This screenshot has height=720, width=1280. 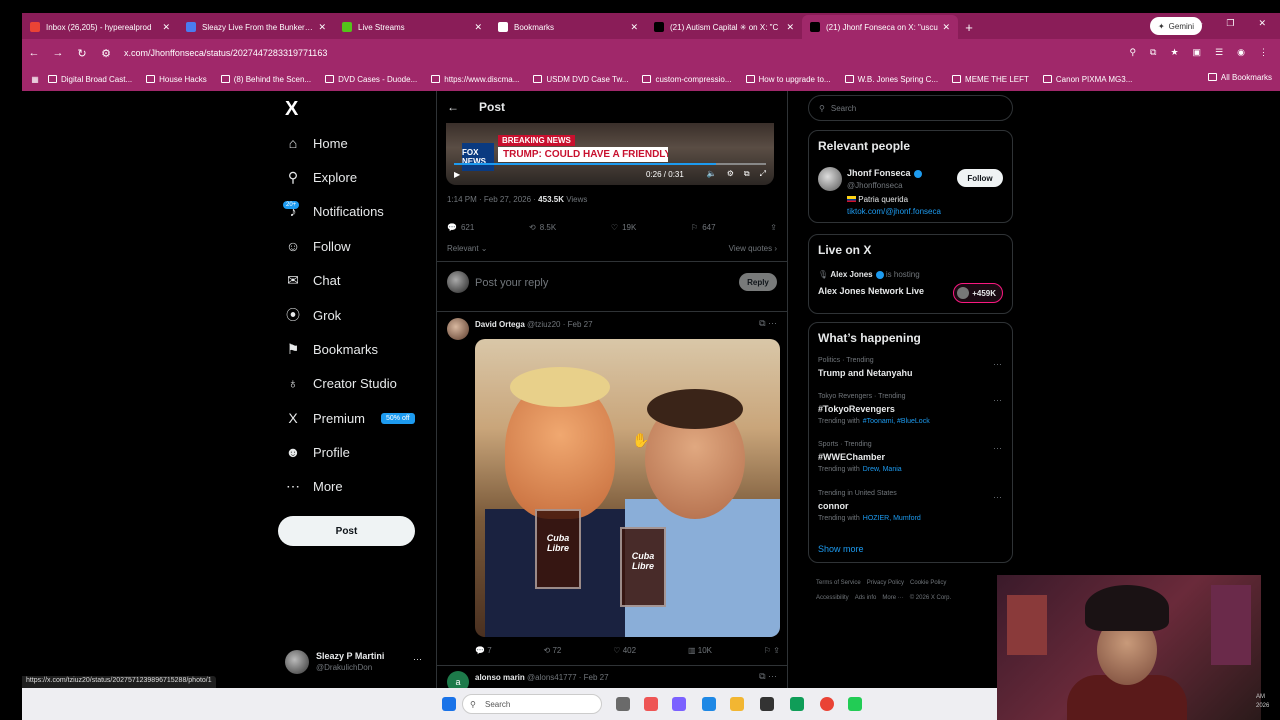 I want to click on new-tab-icon: +, so click(x=969, y=27).